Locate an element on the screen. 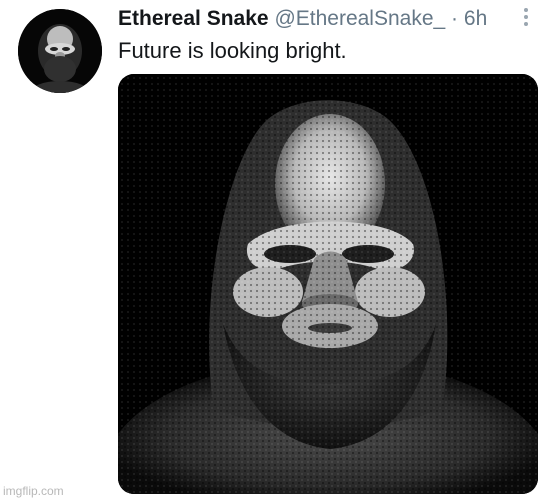  tweet-text: Future is looking bright. is located at coordinates (232, 50).